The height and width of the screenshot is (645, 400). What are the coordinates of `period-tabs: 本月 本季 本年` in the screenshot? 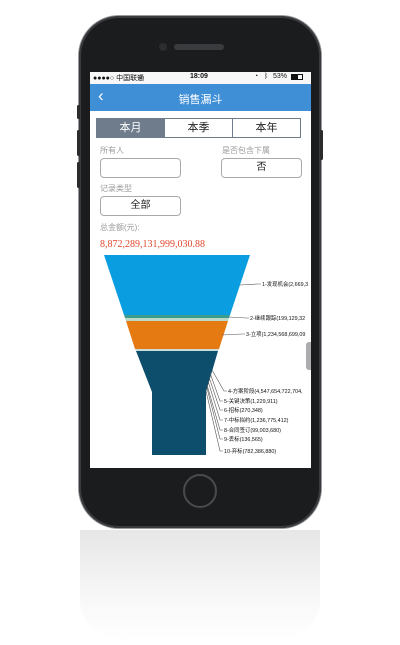 It's located at (198, 128).